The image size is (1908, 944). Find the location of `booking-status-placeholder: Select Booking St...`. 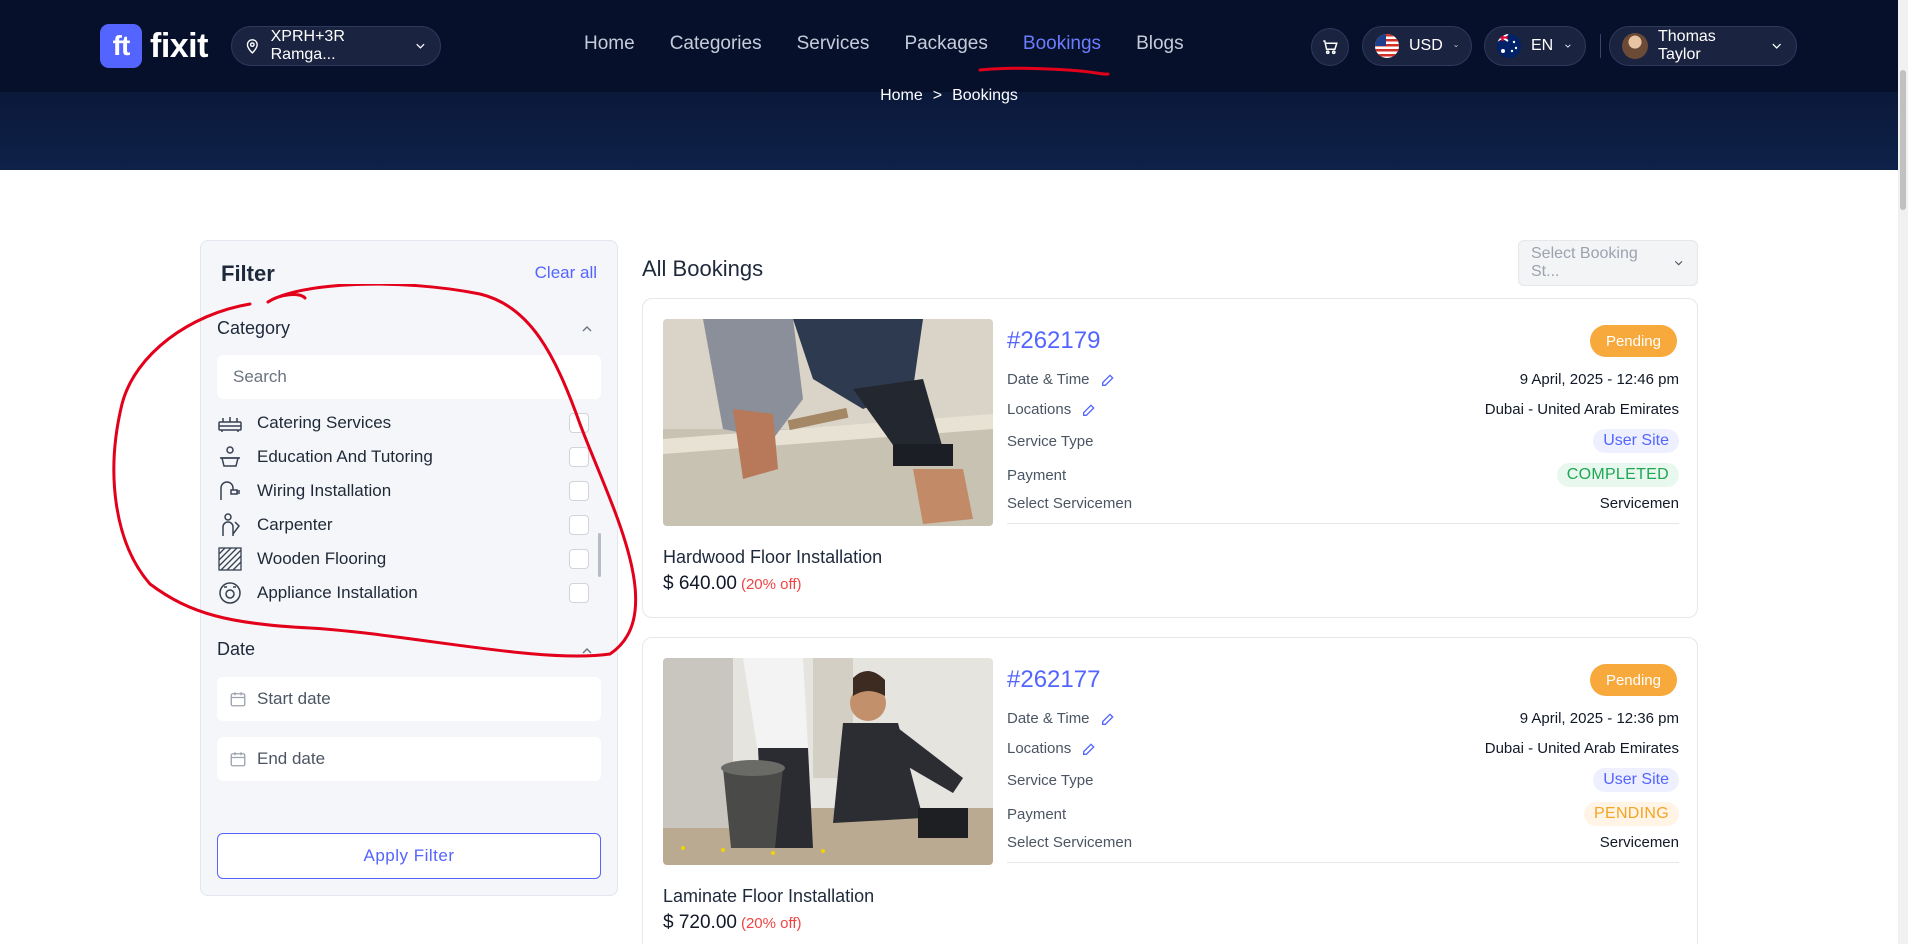

booking-status-placeholder: Select Booking St... is located at coordinates (1584, 262).